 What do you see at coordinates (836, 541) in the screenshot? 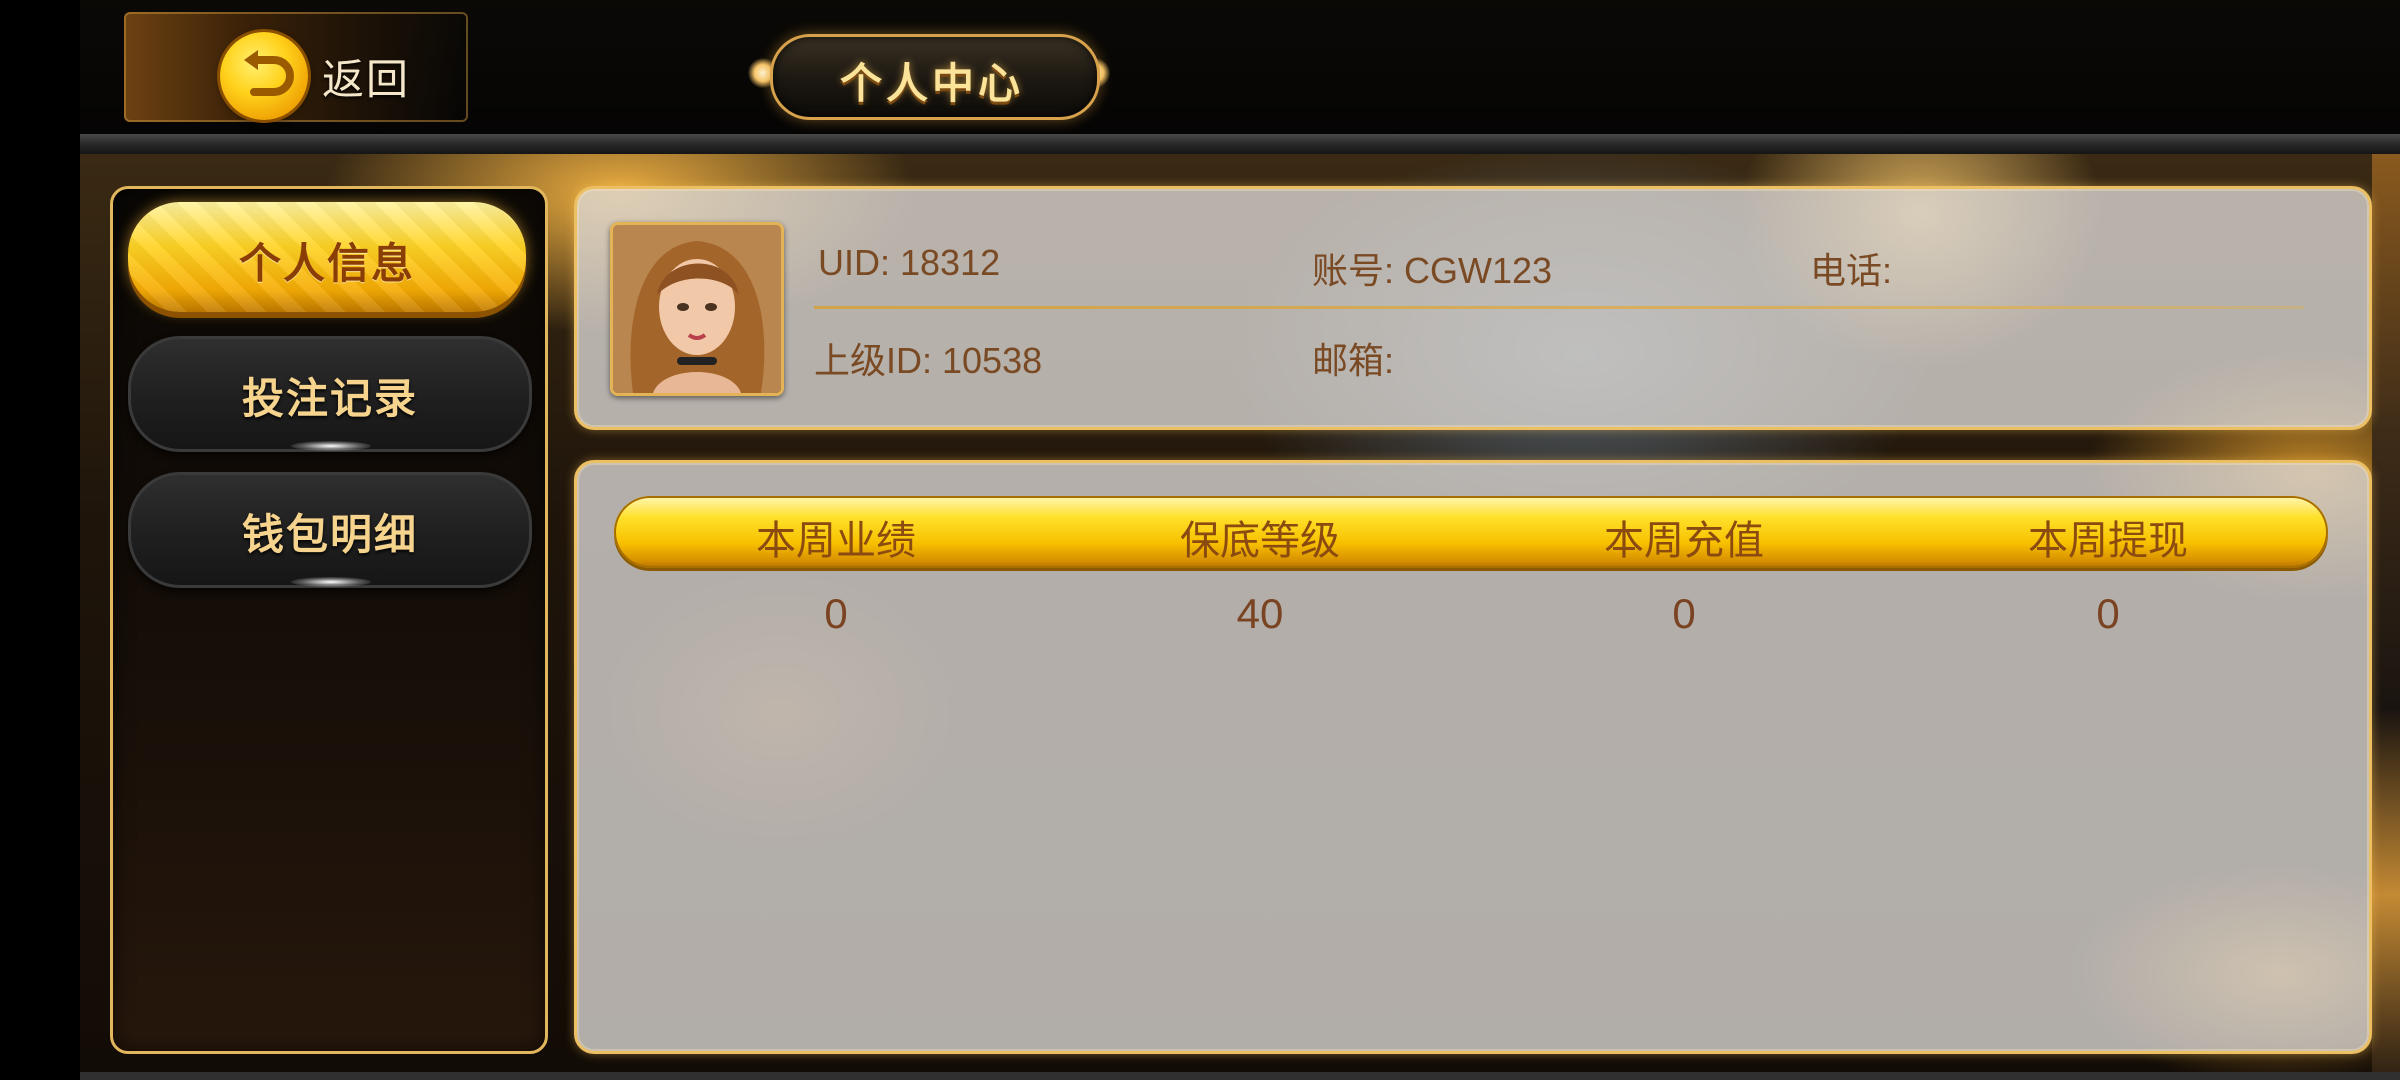
I see `stat-header-weekly-performance: 本周业绩` at bounding box center [836, 541].